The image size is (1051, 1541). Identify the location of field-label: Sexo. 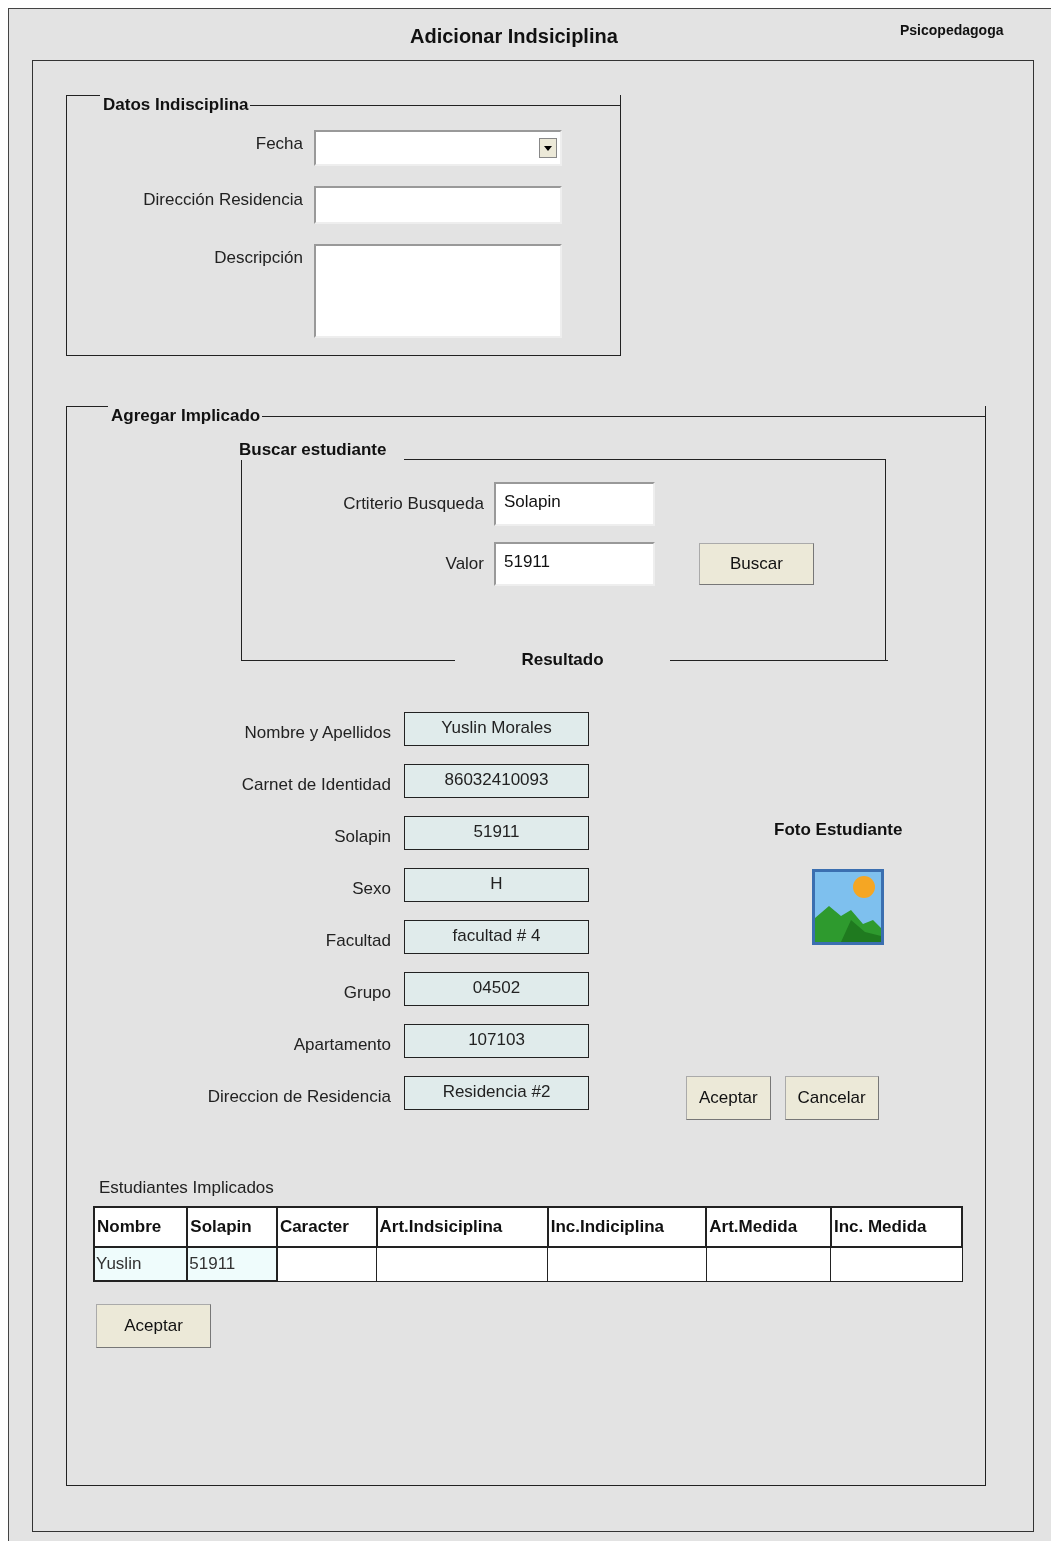
(371, 889).